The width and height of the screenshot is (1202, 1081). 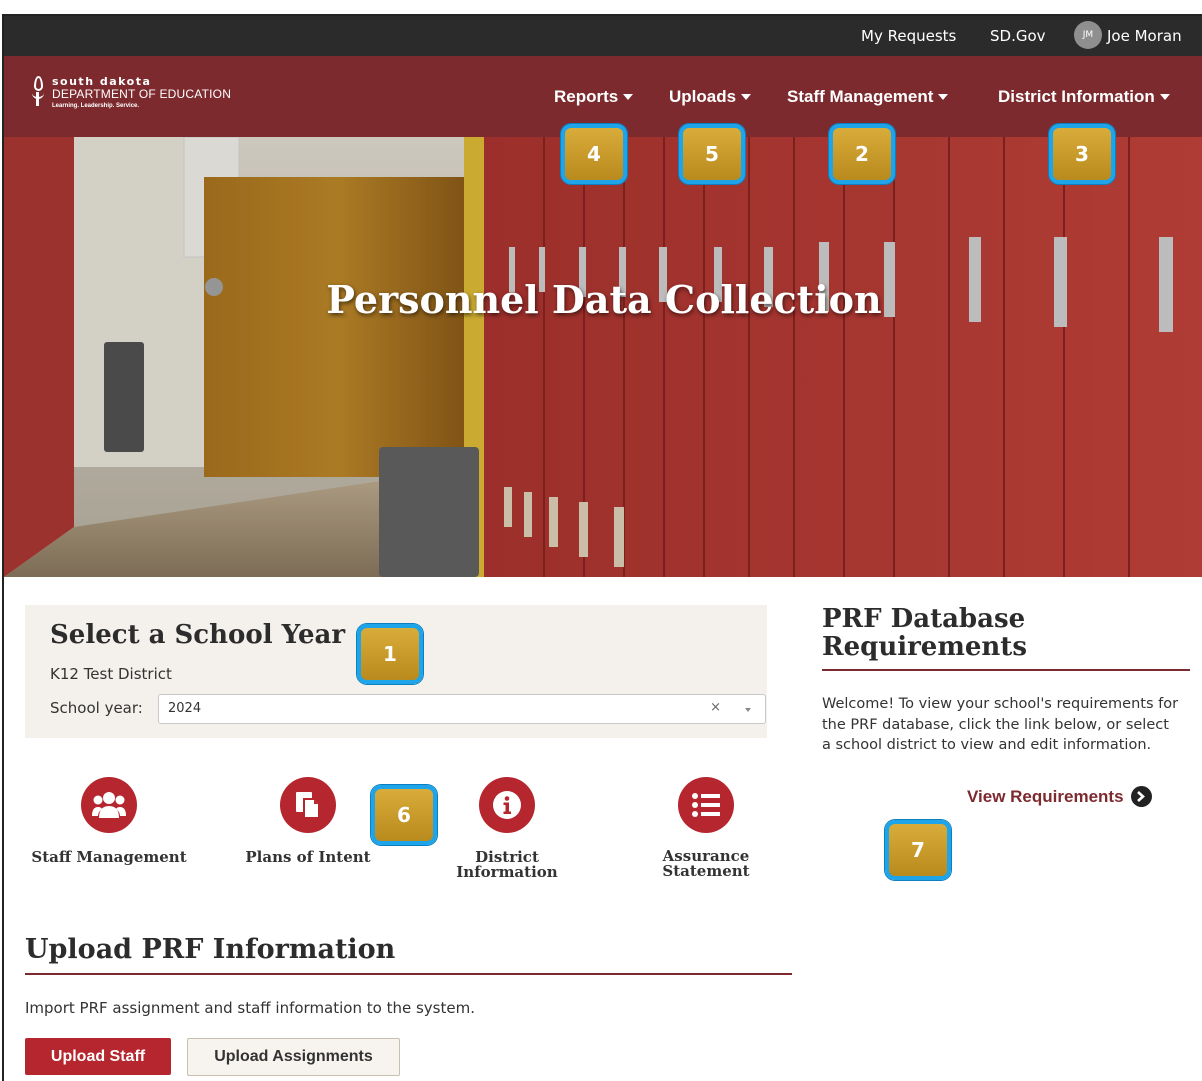 What do you see at coordinates (102, 81) in the screenshot?
I see `logo-line1: south dakota` at bounding box center [102, 81].